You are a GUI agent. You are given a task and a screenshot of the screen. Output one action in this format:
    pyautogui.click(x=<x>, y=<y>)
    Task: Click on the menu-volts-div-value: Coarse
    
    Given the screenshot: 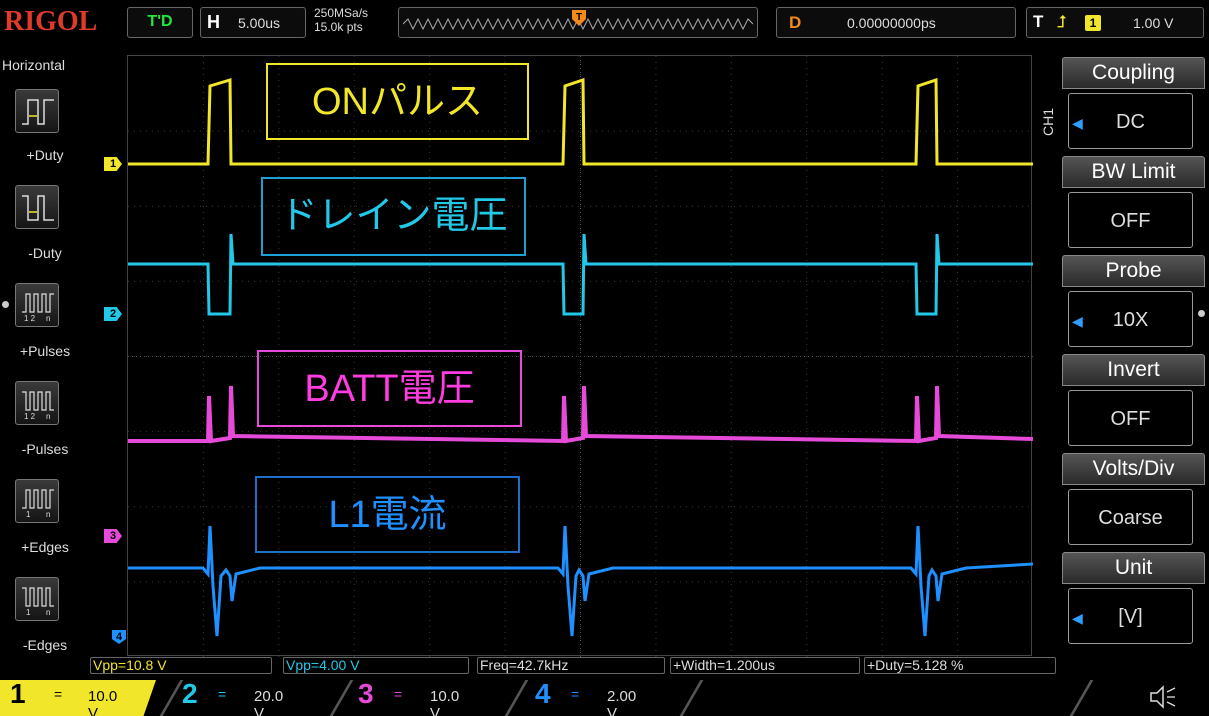 What is the action you would take?
    pyautogui.click(x=1130, y=517)
    